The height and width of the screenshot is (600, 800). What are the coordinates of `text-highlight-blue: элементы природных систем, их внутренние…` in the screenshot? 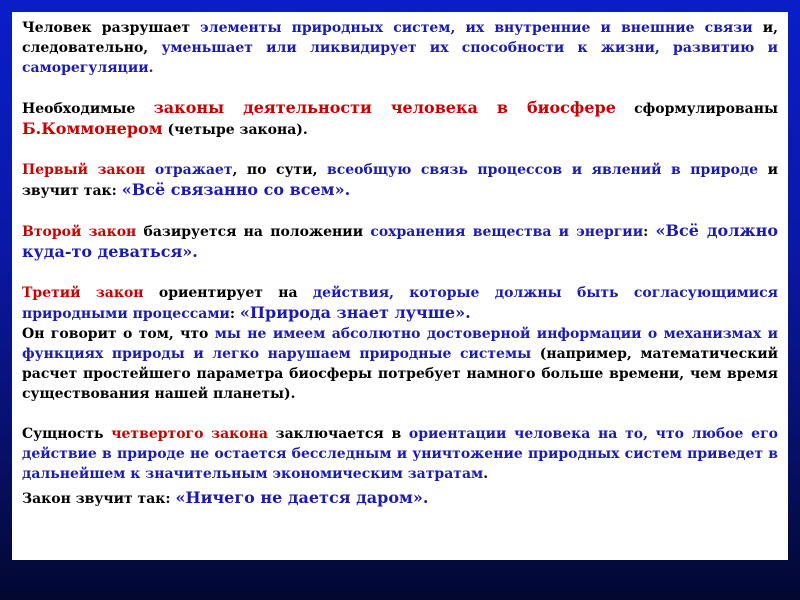 It's located at (476, 28).